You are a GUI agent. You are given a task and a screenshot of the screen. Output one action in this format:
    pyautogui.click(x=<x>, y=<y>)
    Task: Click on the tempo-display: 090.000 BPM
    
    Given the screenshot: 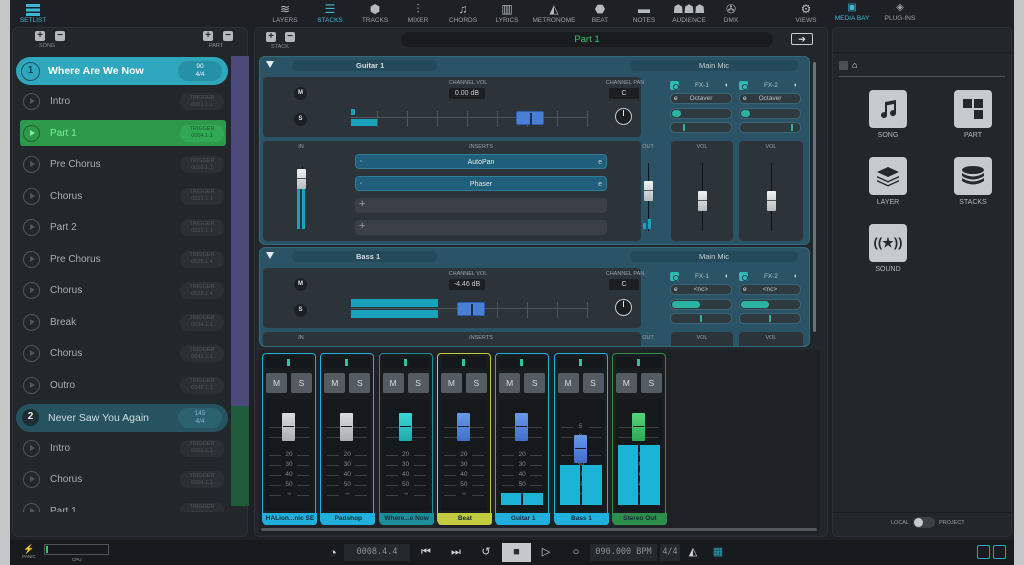 What is the action you would take?
    pyautogui.click(x=623, y=552)
    